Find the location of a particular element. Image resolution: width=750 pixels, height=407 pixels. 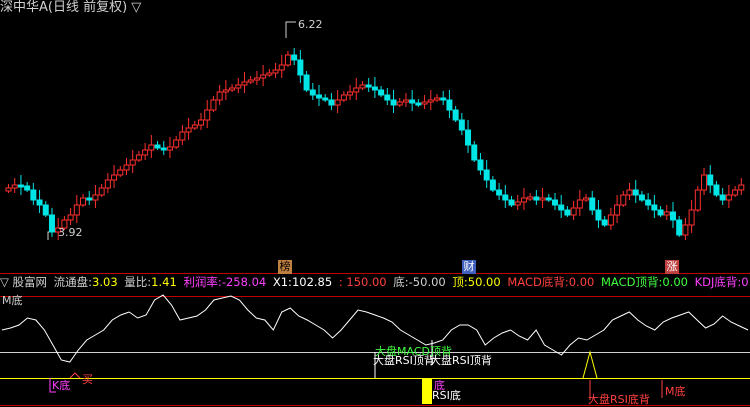

rsi-top-back-label-2: 大盘RSI顶背 is located at coordinates (461, 360).